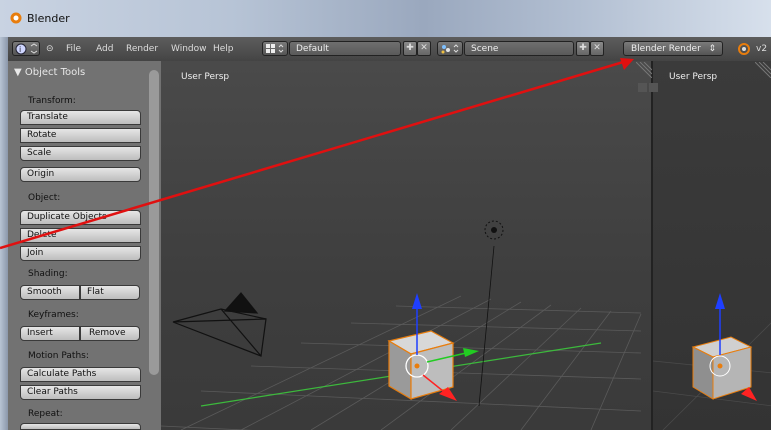 Image resolution: width=771 pixels, height=430 pixels. What do you see at coordinates (410, 48) in the screenshot?
I see `add-layout-button: ✚` at bounding box center [410, 48].